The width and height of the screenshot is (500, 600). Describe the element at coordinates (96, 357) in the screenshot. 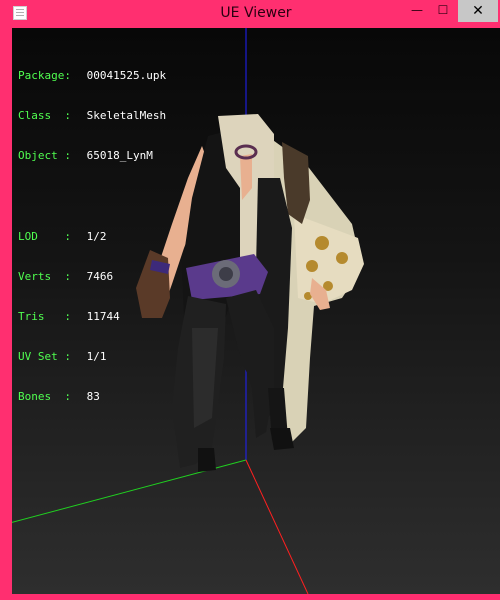

I see `uvset-value: 1/1` at that location.